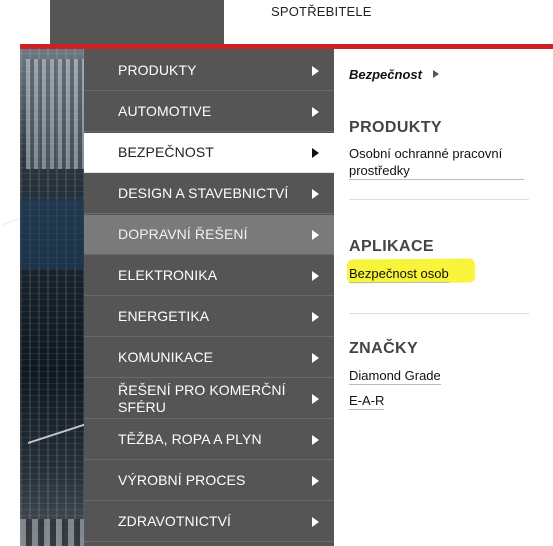  Describe the element at coordinates (436, 162) in the screenshot. I see `link-osobni-ochranne-prostredky: Osobní ochranné pracovní prostředky` at that location.